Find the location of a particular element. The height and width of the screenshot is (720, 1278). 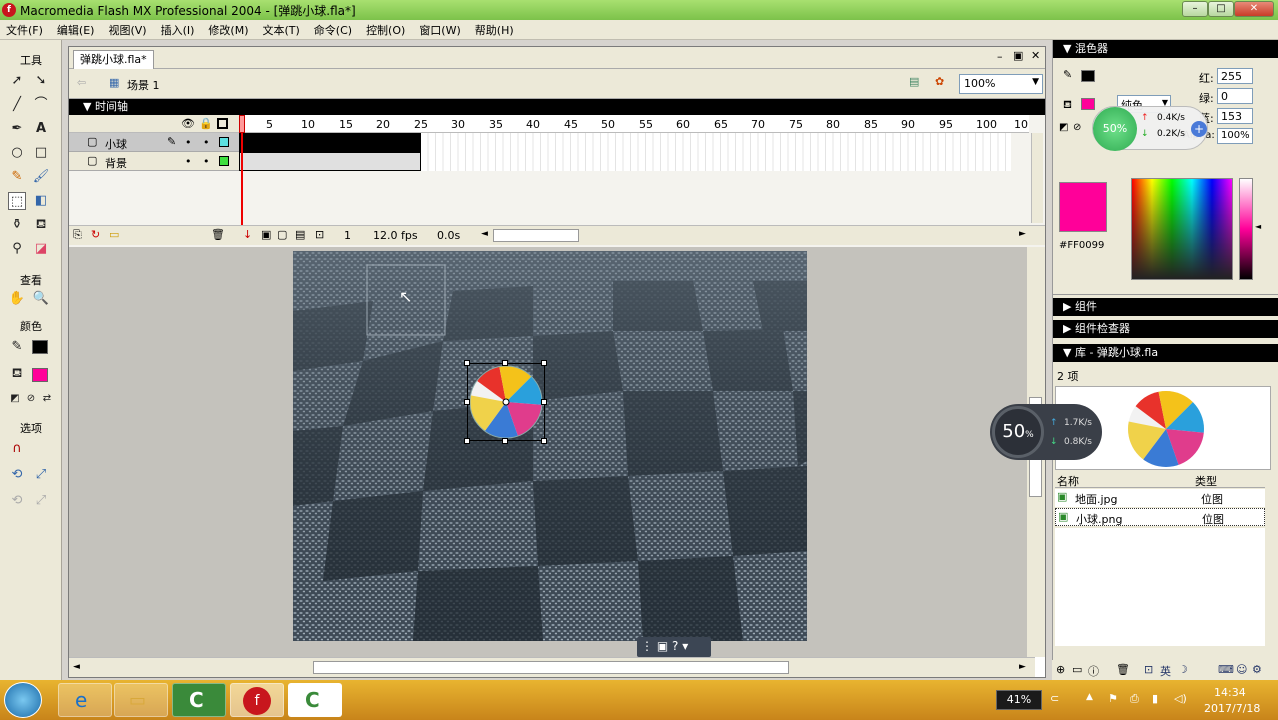

net-widget-large: 50% ↑ 1.7K/s ↓ 0.8K/s is located at coordinates (1046, 432).